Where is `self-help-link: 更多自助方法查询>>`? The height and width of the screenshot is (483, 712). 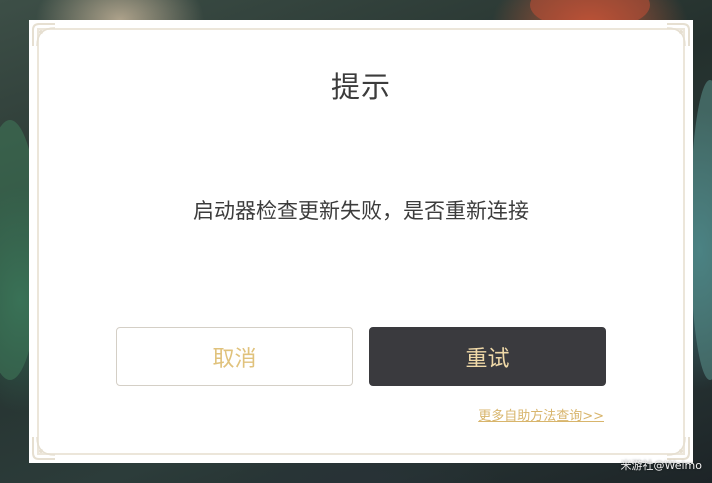 self-help-link: 更多自助方法查询>> is located at coordinates (541, 414).